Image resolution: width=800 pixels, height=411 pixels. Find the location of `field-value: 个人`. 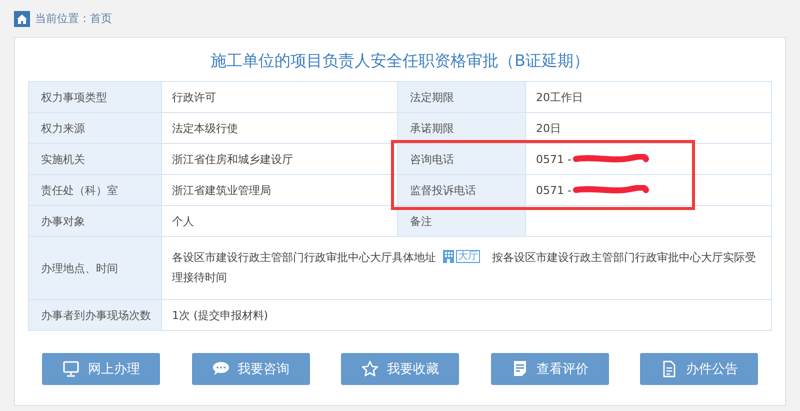

field-value: 个人 is located at coordinates (183, 221).